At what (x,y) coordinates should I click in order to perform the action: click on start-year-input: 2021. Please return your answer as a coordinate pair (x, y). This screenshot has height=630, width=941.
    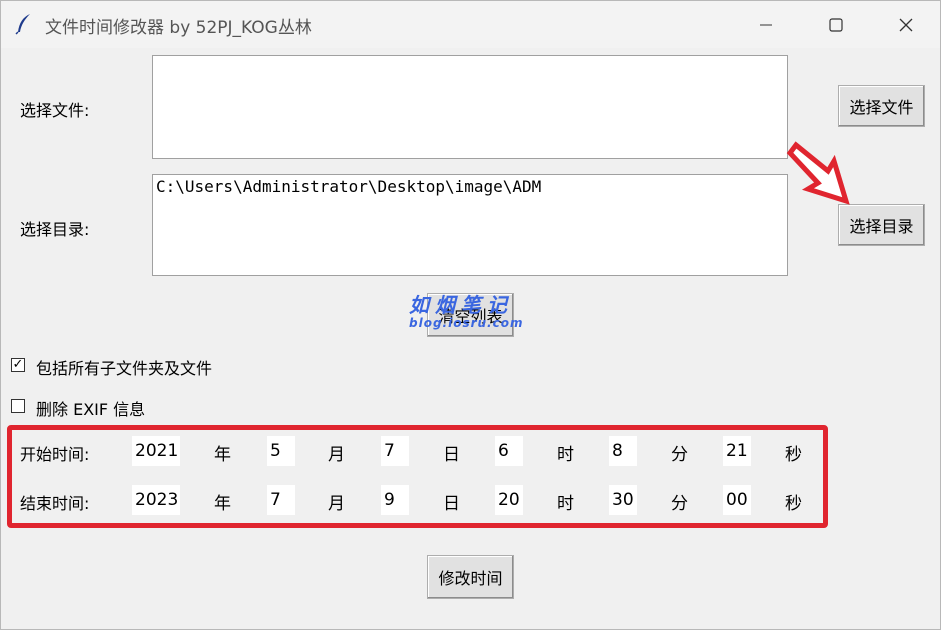
    Looking at the image, I should click on (156, 451).